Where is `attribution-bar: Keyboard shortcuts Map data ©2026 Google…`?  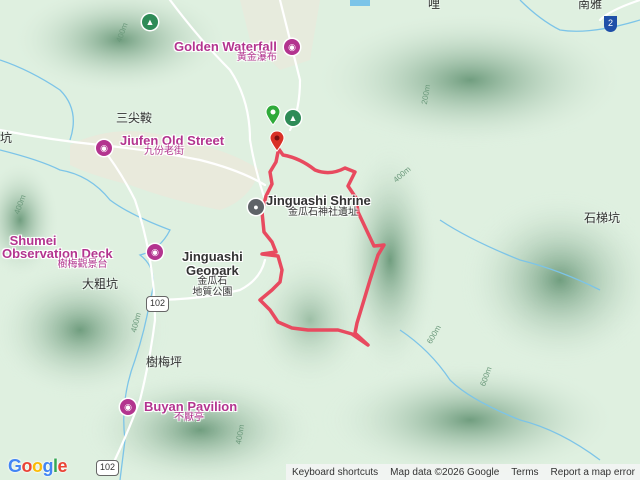 attribution-bar: Keyboard shortcuts Map data ©2026 Google… is located at coordinates (463, 472).